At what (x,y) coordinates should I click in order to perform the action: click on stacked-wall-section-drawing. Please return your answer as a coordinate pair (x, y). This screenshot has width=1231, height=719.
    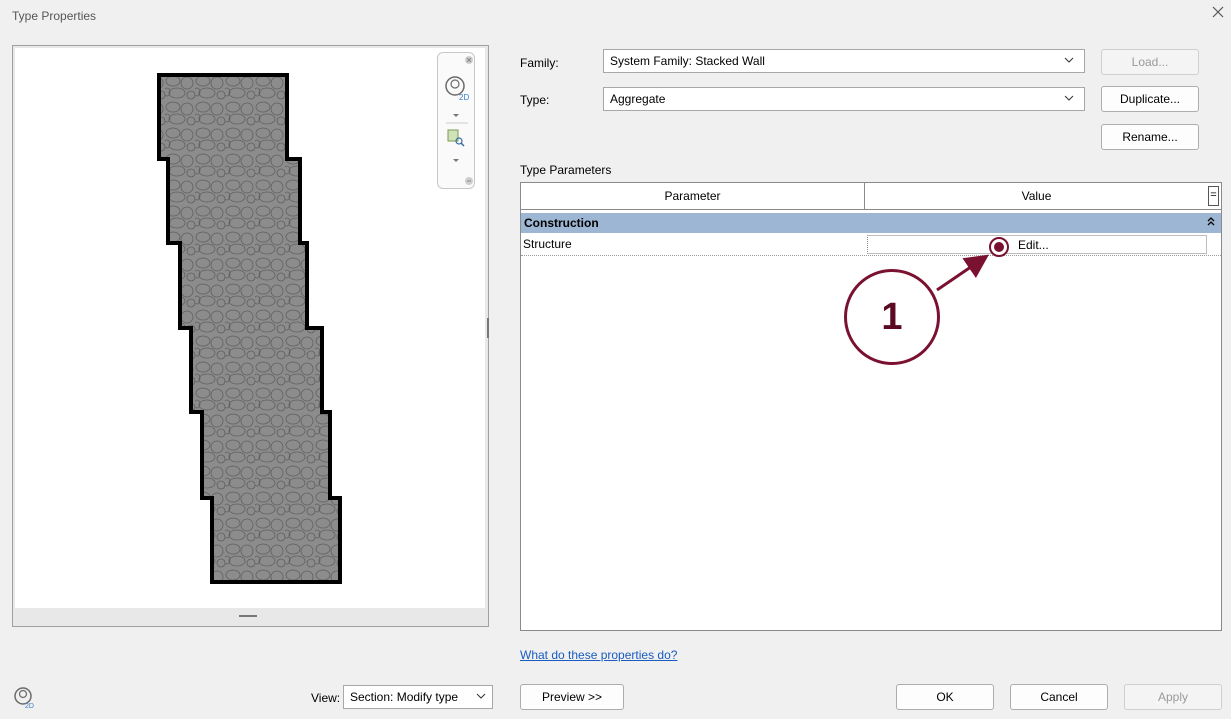
    Looking at the image, I should click on (249, 328).